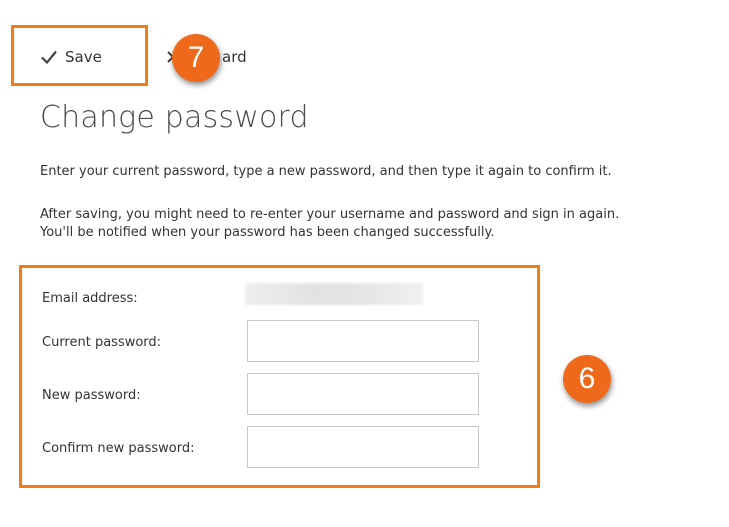 Image resolution: width=729 pixels, height=527 pixels. I want to click on page-title: Change password, so click(174, 117).